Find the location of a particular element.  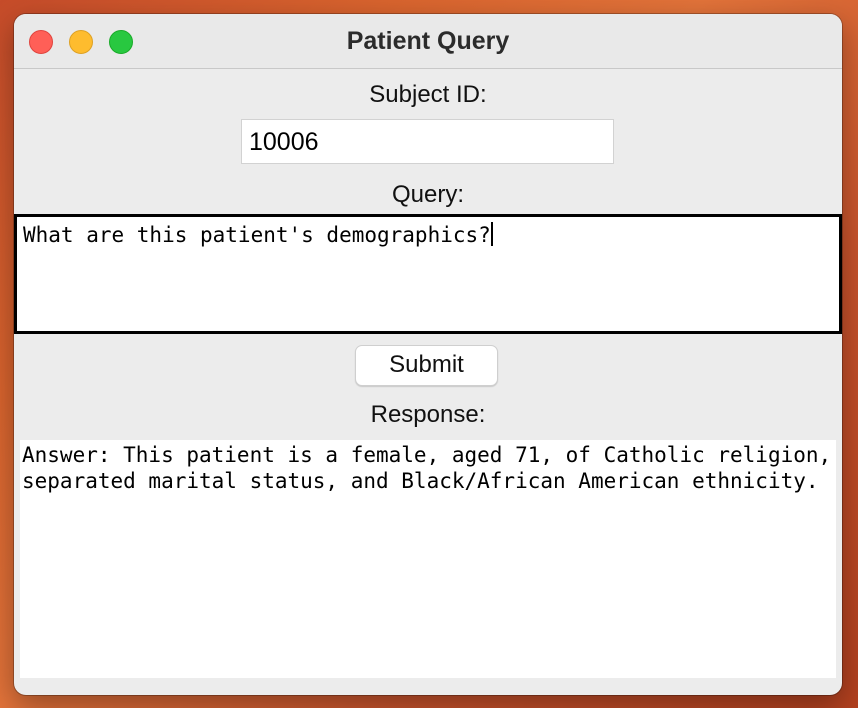

query-text: What are this patient's demographics? is located at coordinates (257, 235).